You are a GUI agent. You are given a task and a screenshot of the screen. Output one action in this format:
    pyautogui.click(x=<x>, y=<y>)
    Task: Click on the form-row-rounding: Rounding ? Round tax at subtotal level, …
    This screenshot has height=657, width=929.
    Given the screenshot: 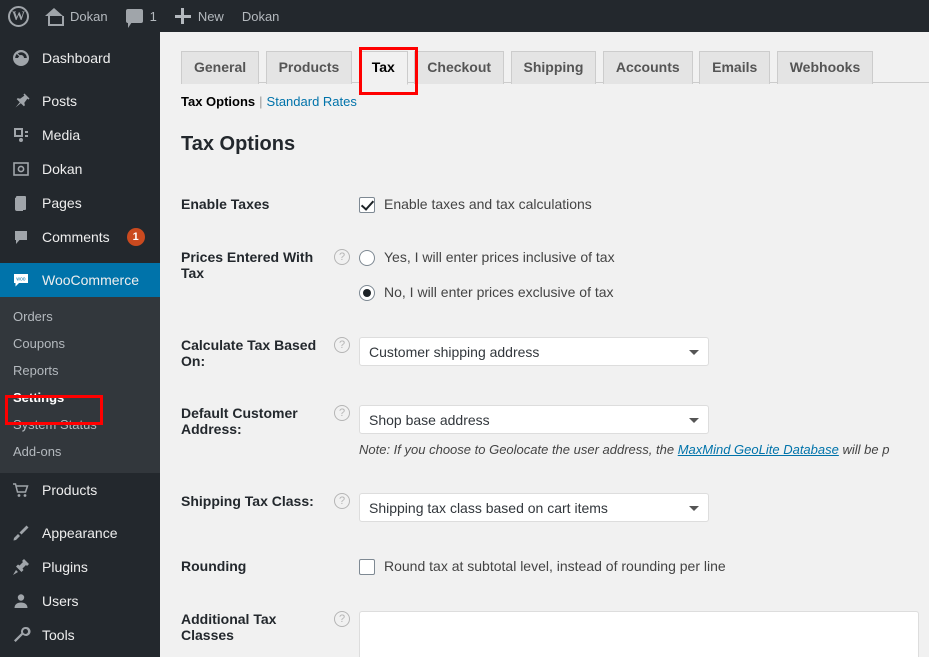 What is the action you would take?
    pyautogui.click(x=544, y=566)
    